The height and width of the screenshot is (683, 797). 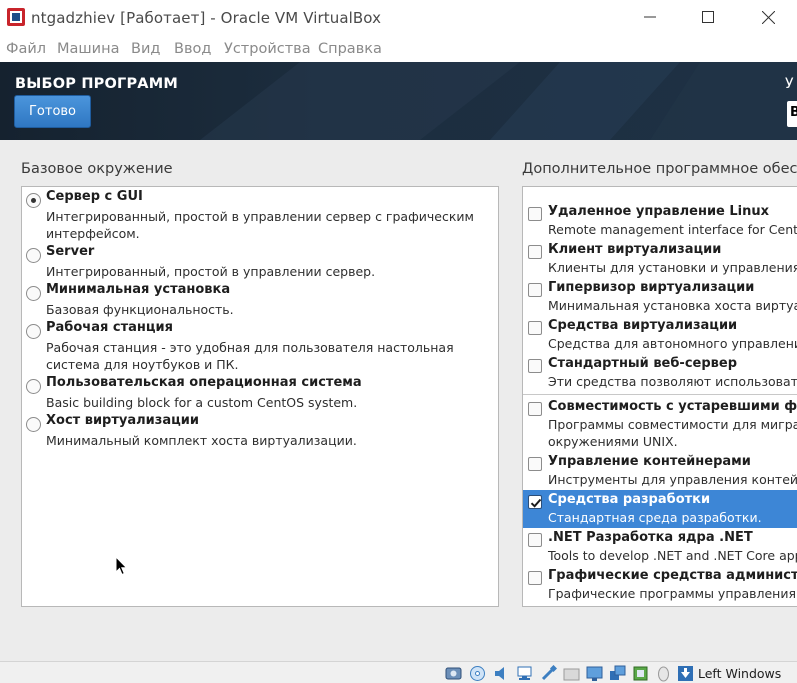 I want to click on addon-description: Эти средства позволяют использовать си, so click(x=672, y=381).